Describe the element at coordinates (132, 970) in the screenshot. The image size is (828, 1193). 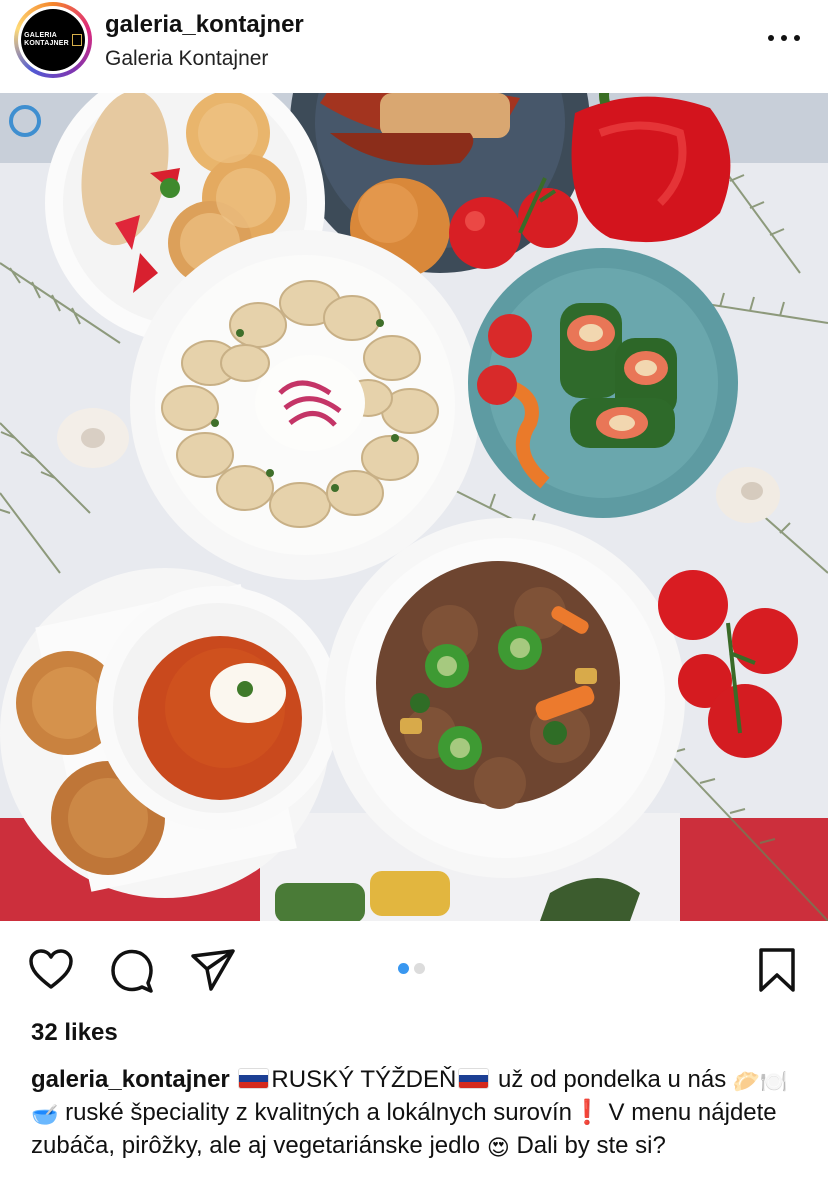
I see `comment-icon` at that location.